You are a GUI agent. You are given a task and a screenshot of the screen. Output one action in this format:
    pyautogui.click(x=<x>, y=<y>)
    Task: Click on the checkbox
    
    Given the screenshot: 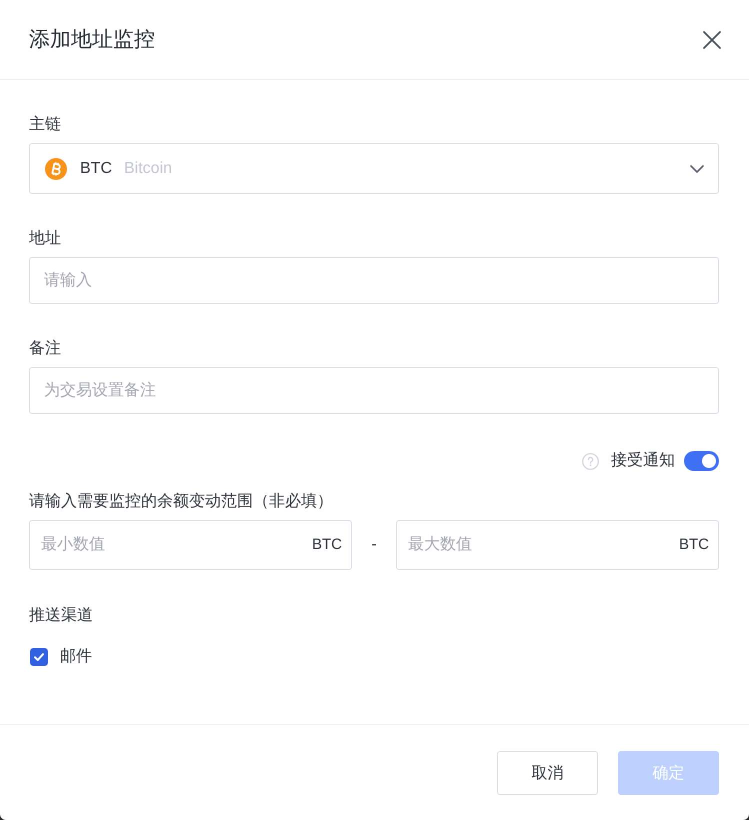 What is the action you would take?
    pyautogui.click(x=39, y=657)
    